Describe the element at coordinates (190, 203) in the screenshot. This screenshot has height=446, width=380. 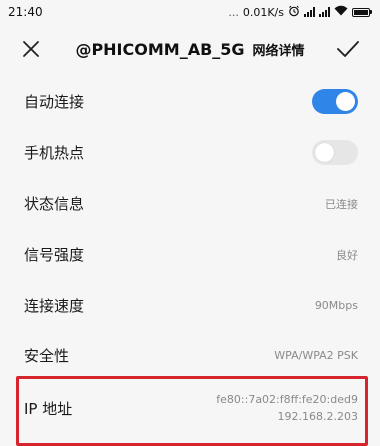
I see `row-status: 状态信息 已连接` at that location.